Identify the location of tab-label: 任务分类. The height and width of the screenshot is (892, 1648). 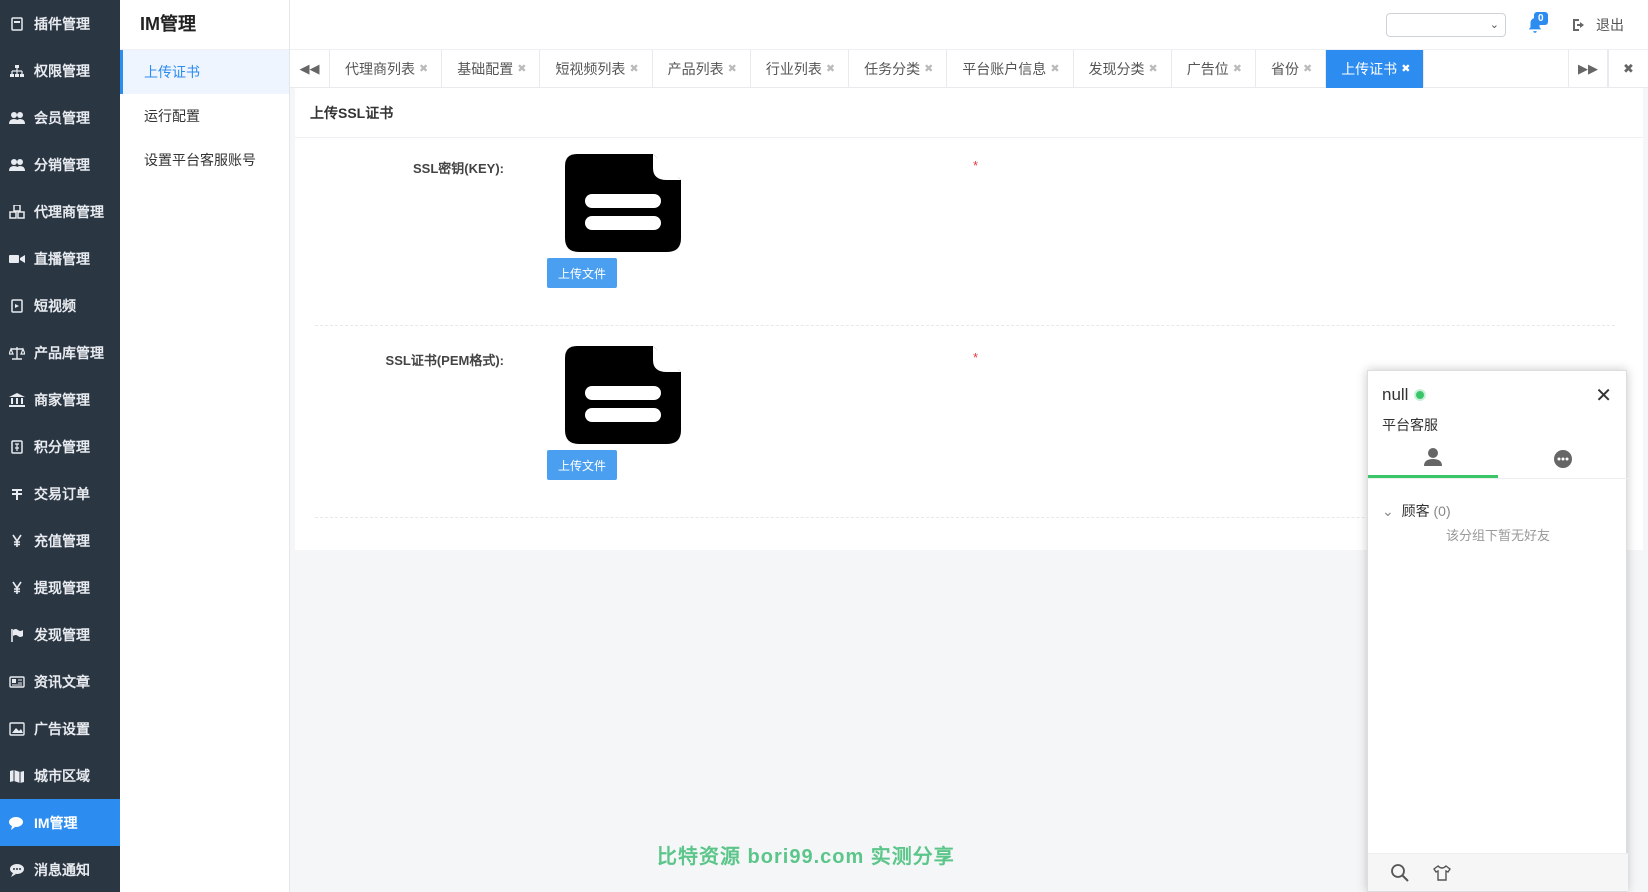
(892, 69).